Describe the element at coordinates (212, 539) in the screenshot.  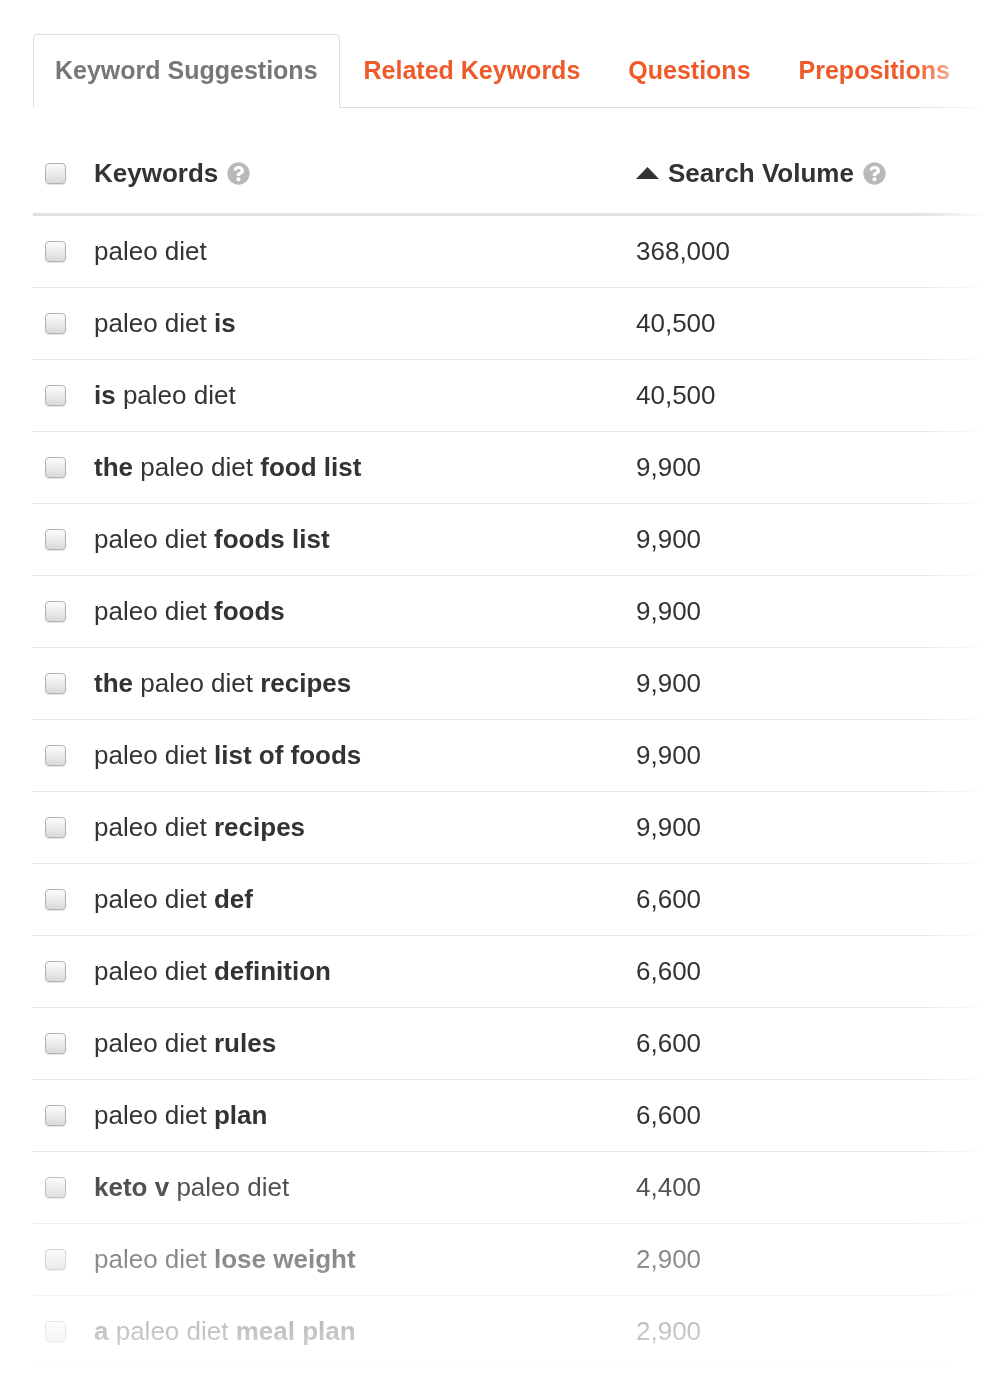
I see `keyword-text: paleo diet foods list` at that location.